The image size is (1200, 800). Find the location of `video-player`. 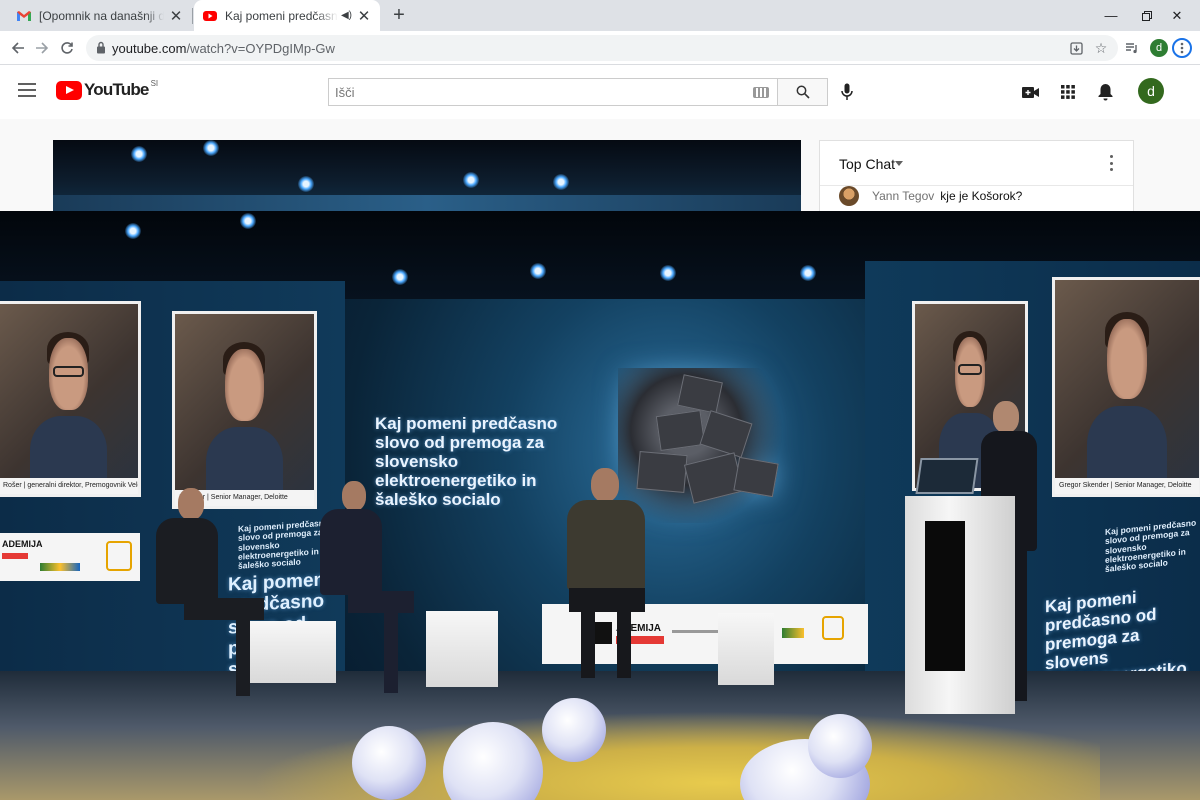

video-player is located at coordinates (427, 176).